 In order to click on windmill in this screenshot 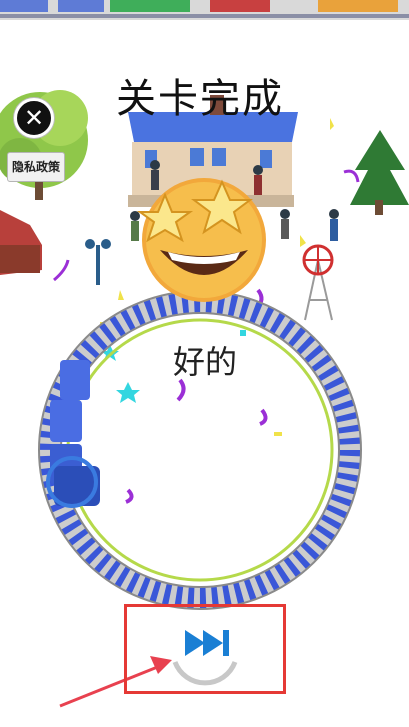, I will do `click(318, 282)`.